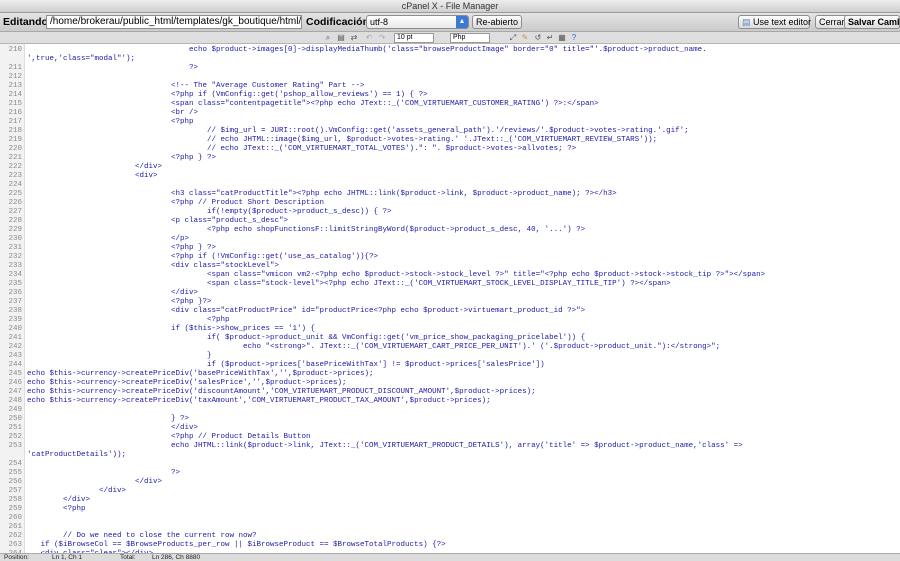 This screenshot has height=561, width=900. I want to click on line-number: 236, so click(15, 293).